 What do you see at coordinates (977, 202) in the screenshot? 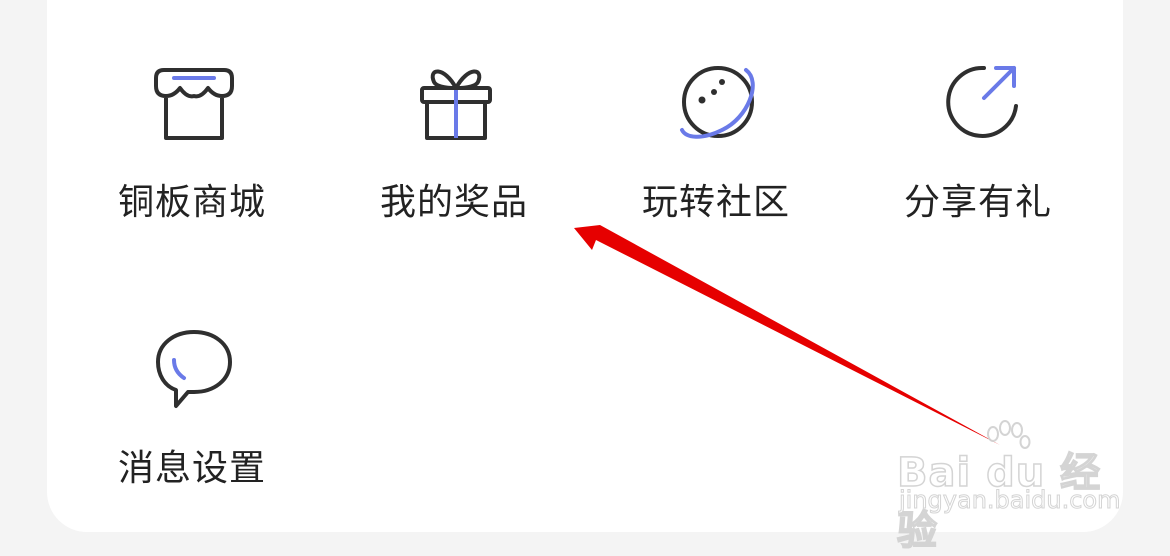
I see `menu-item-label: 分享有礼` at bounding box center [977, 202].